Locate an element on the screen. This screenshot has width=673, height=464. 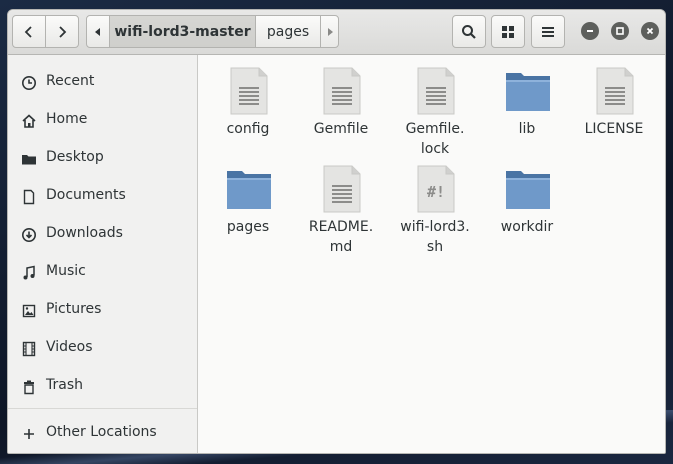
picture-icon is located at coordinates (29, 311).